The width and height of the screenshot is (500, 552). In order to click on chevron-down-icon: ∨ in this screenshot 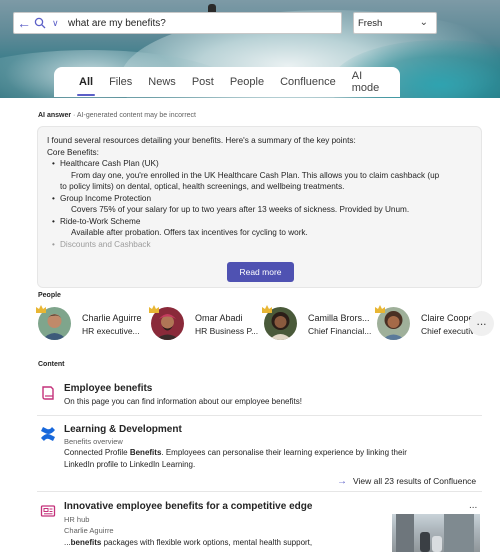, I will do `click(57, 23)`.